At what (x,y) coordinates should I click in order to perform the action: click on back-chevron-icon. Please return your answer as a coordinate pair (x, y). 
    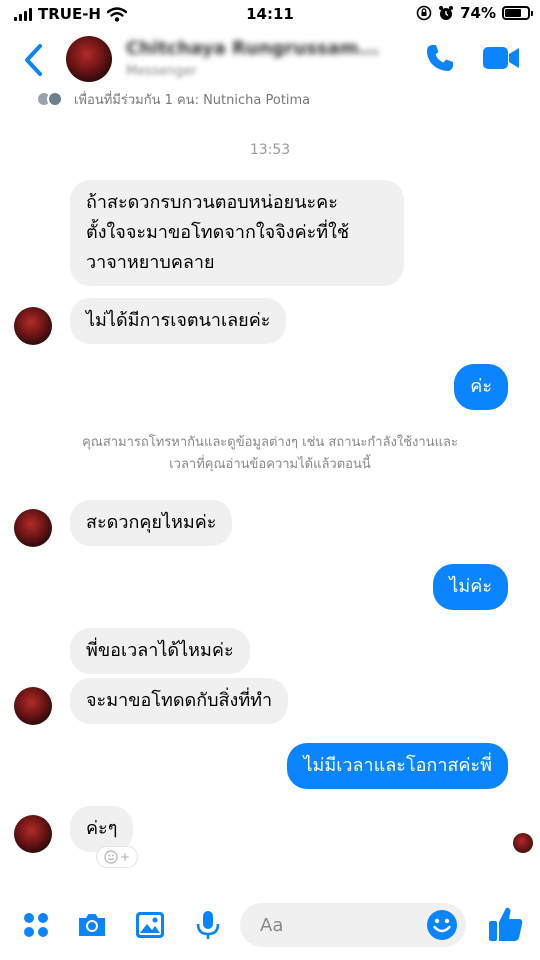
    Looking at the image, I should click on (34, 60).